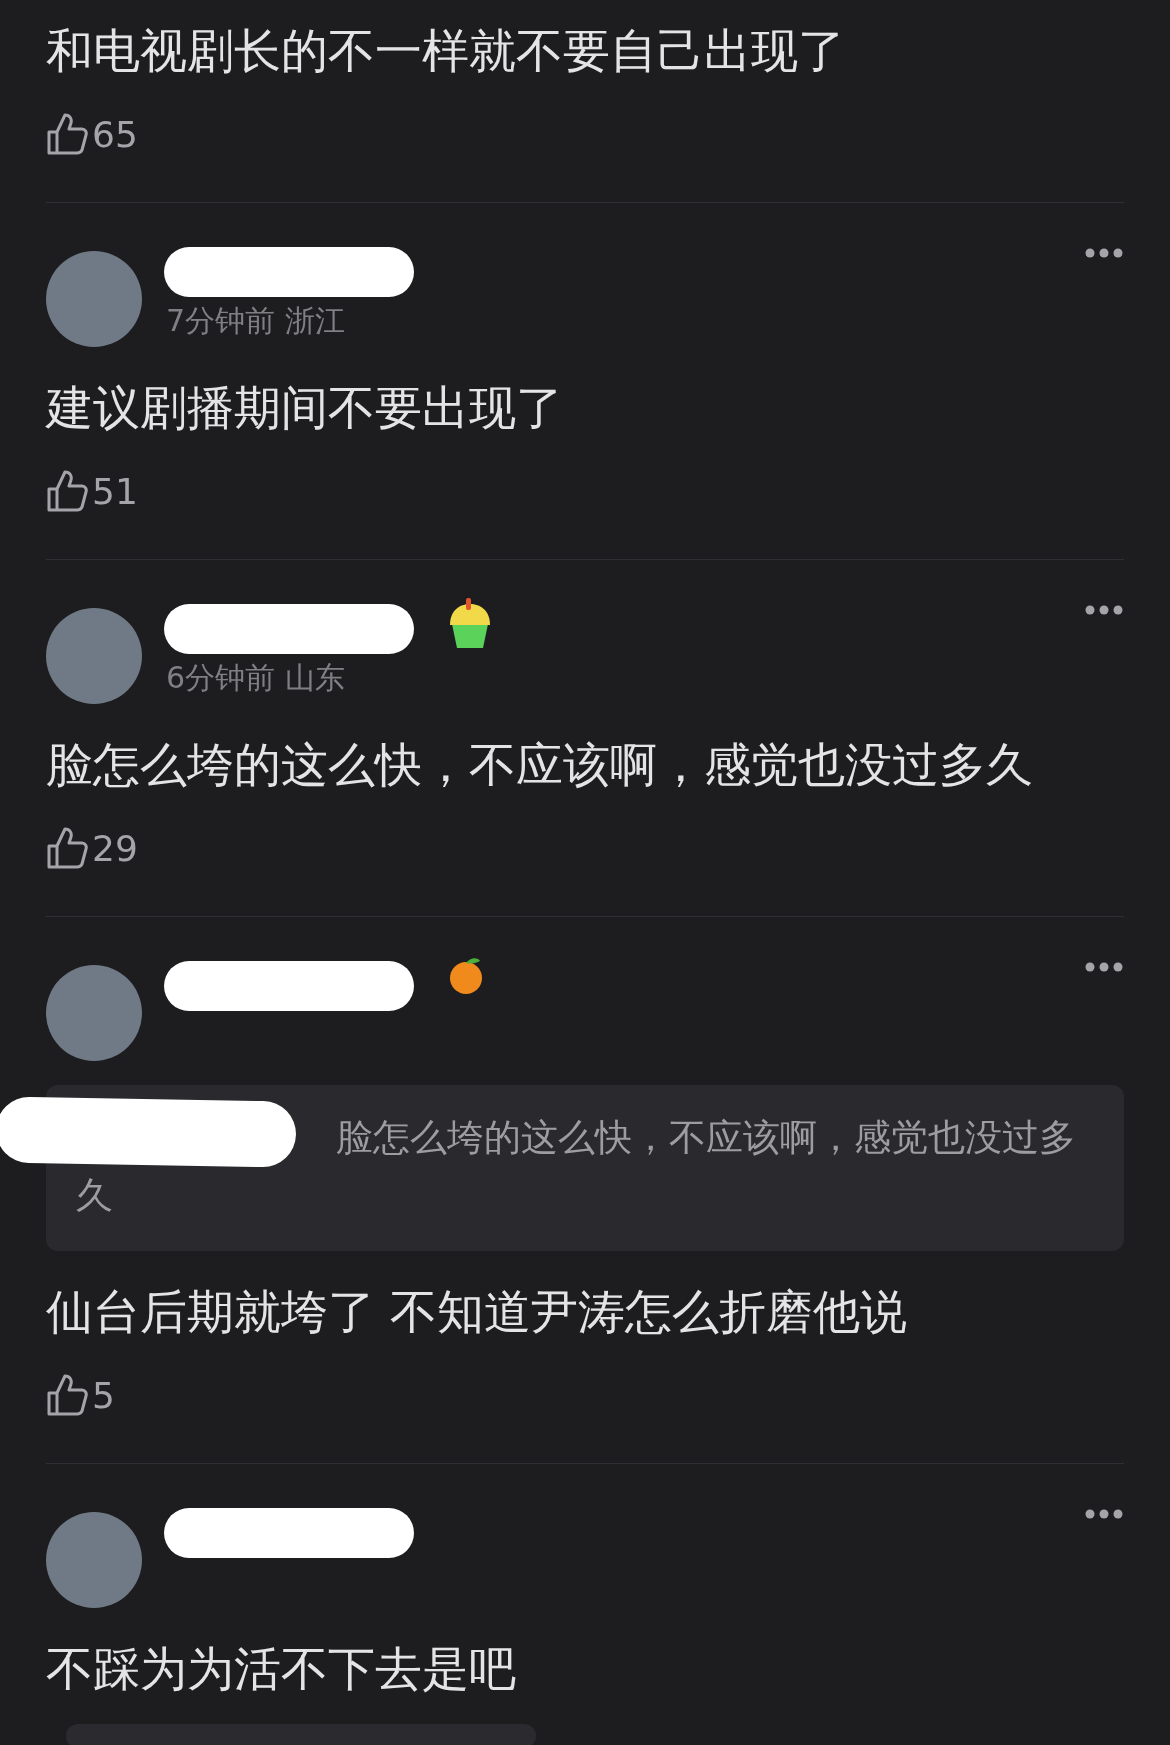 The width and height of the screenshot is (1170, 1745). Describe the element at coordinates (115, 848) in the screenshot. I see `like-count: 29` at that location.